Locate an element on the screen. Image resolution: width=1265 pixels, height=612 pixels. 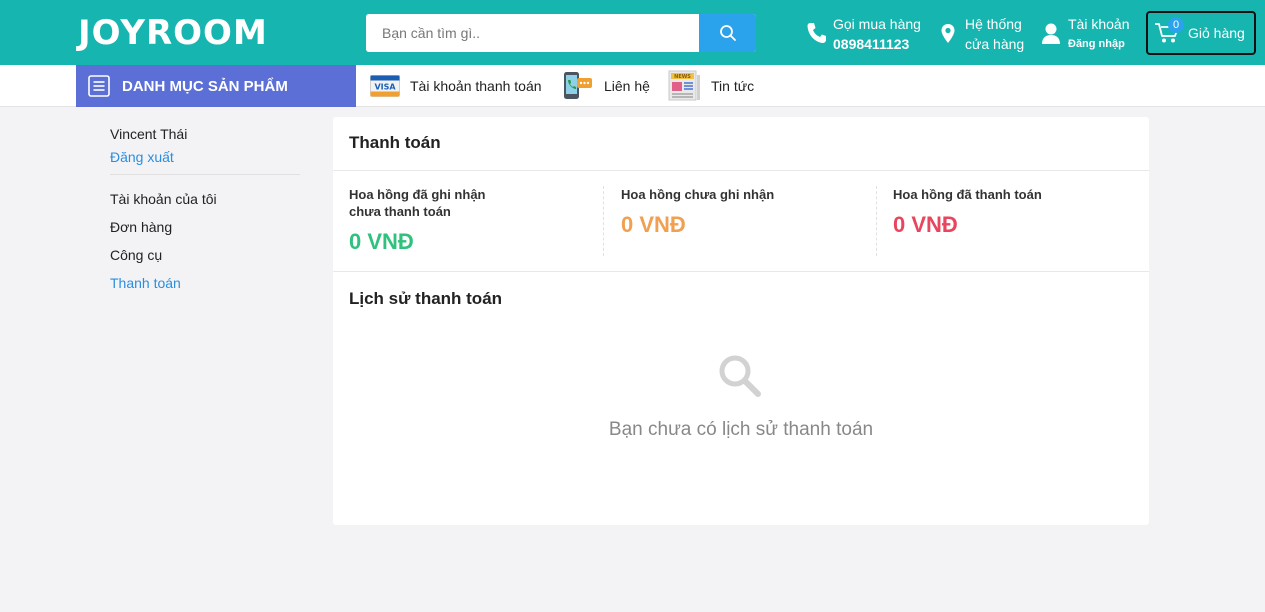
page-title: Thanh toán is located at coordinates (395, 142).